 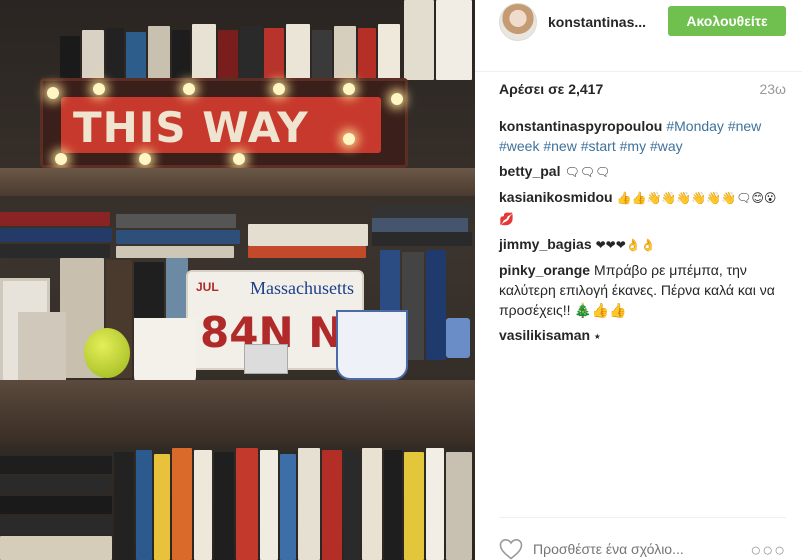 I want to click on following-button: Ακολουθείτε, so click(x=727, y=21).